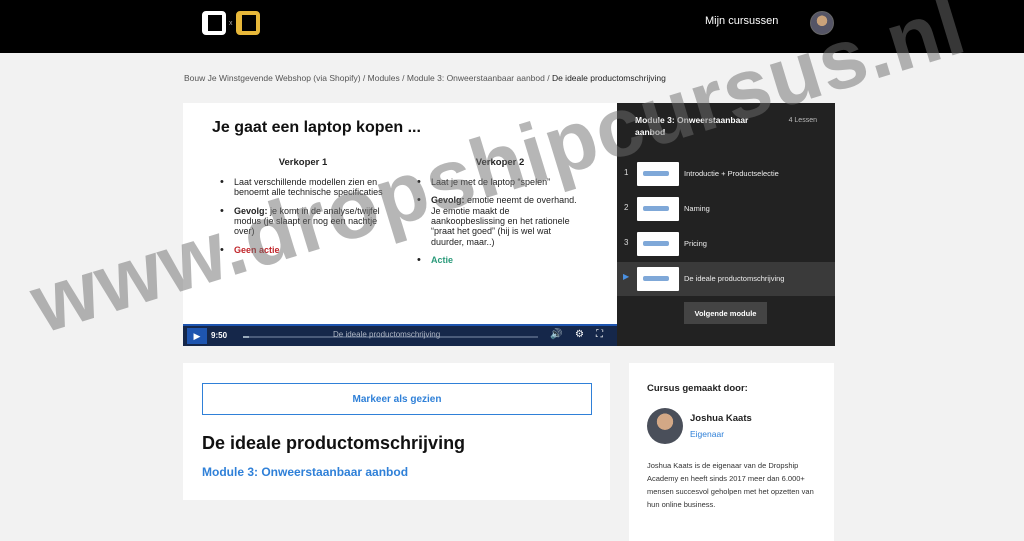  I want to click on column-heading: Verkoper 2, so click(500, 162).